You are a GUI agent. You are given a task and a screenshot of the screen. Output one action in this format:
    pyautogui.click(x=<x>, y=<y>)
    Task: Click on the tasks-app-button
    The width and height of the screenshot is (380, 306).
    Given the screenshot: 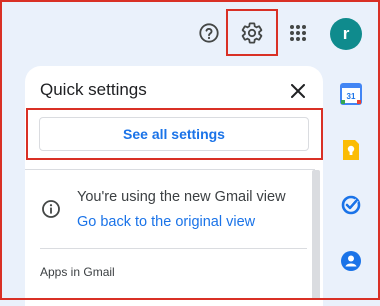 What is the action you would take?
    pyautogui.click(x=351, y=205)
    